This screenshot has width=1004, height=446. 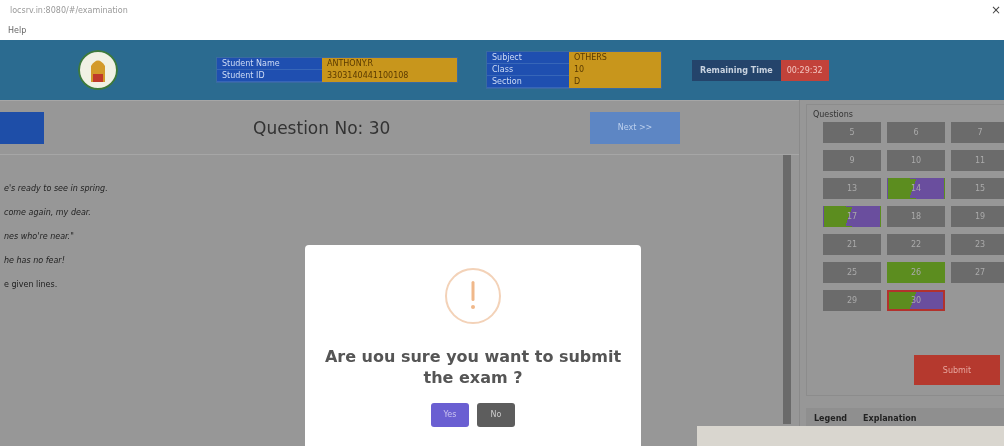 I want to click on address-url: locsrv.in:8080/#/examination, so click(x=69, y=10).